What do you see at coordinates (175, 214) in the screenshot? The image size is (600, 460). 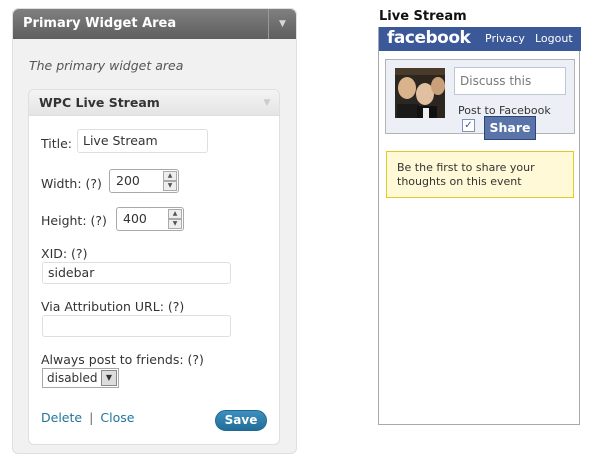 I see `height-increment-icon: ▲` at bounding box center [175, 214].